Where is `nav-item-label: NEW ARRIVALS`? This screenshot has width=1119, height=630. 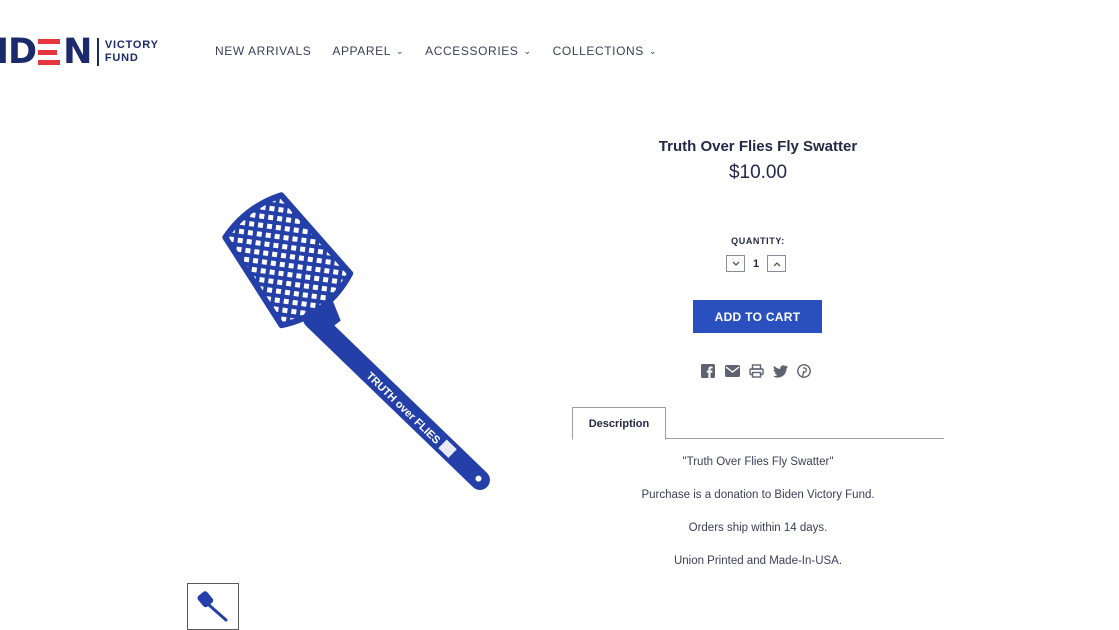 nav-item-label: NEW ARRIVALS is located at coordinates (263, 51).